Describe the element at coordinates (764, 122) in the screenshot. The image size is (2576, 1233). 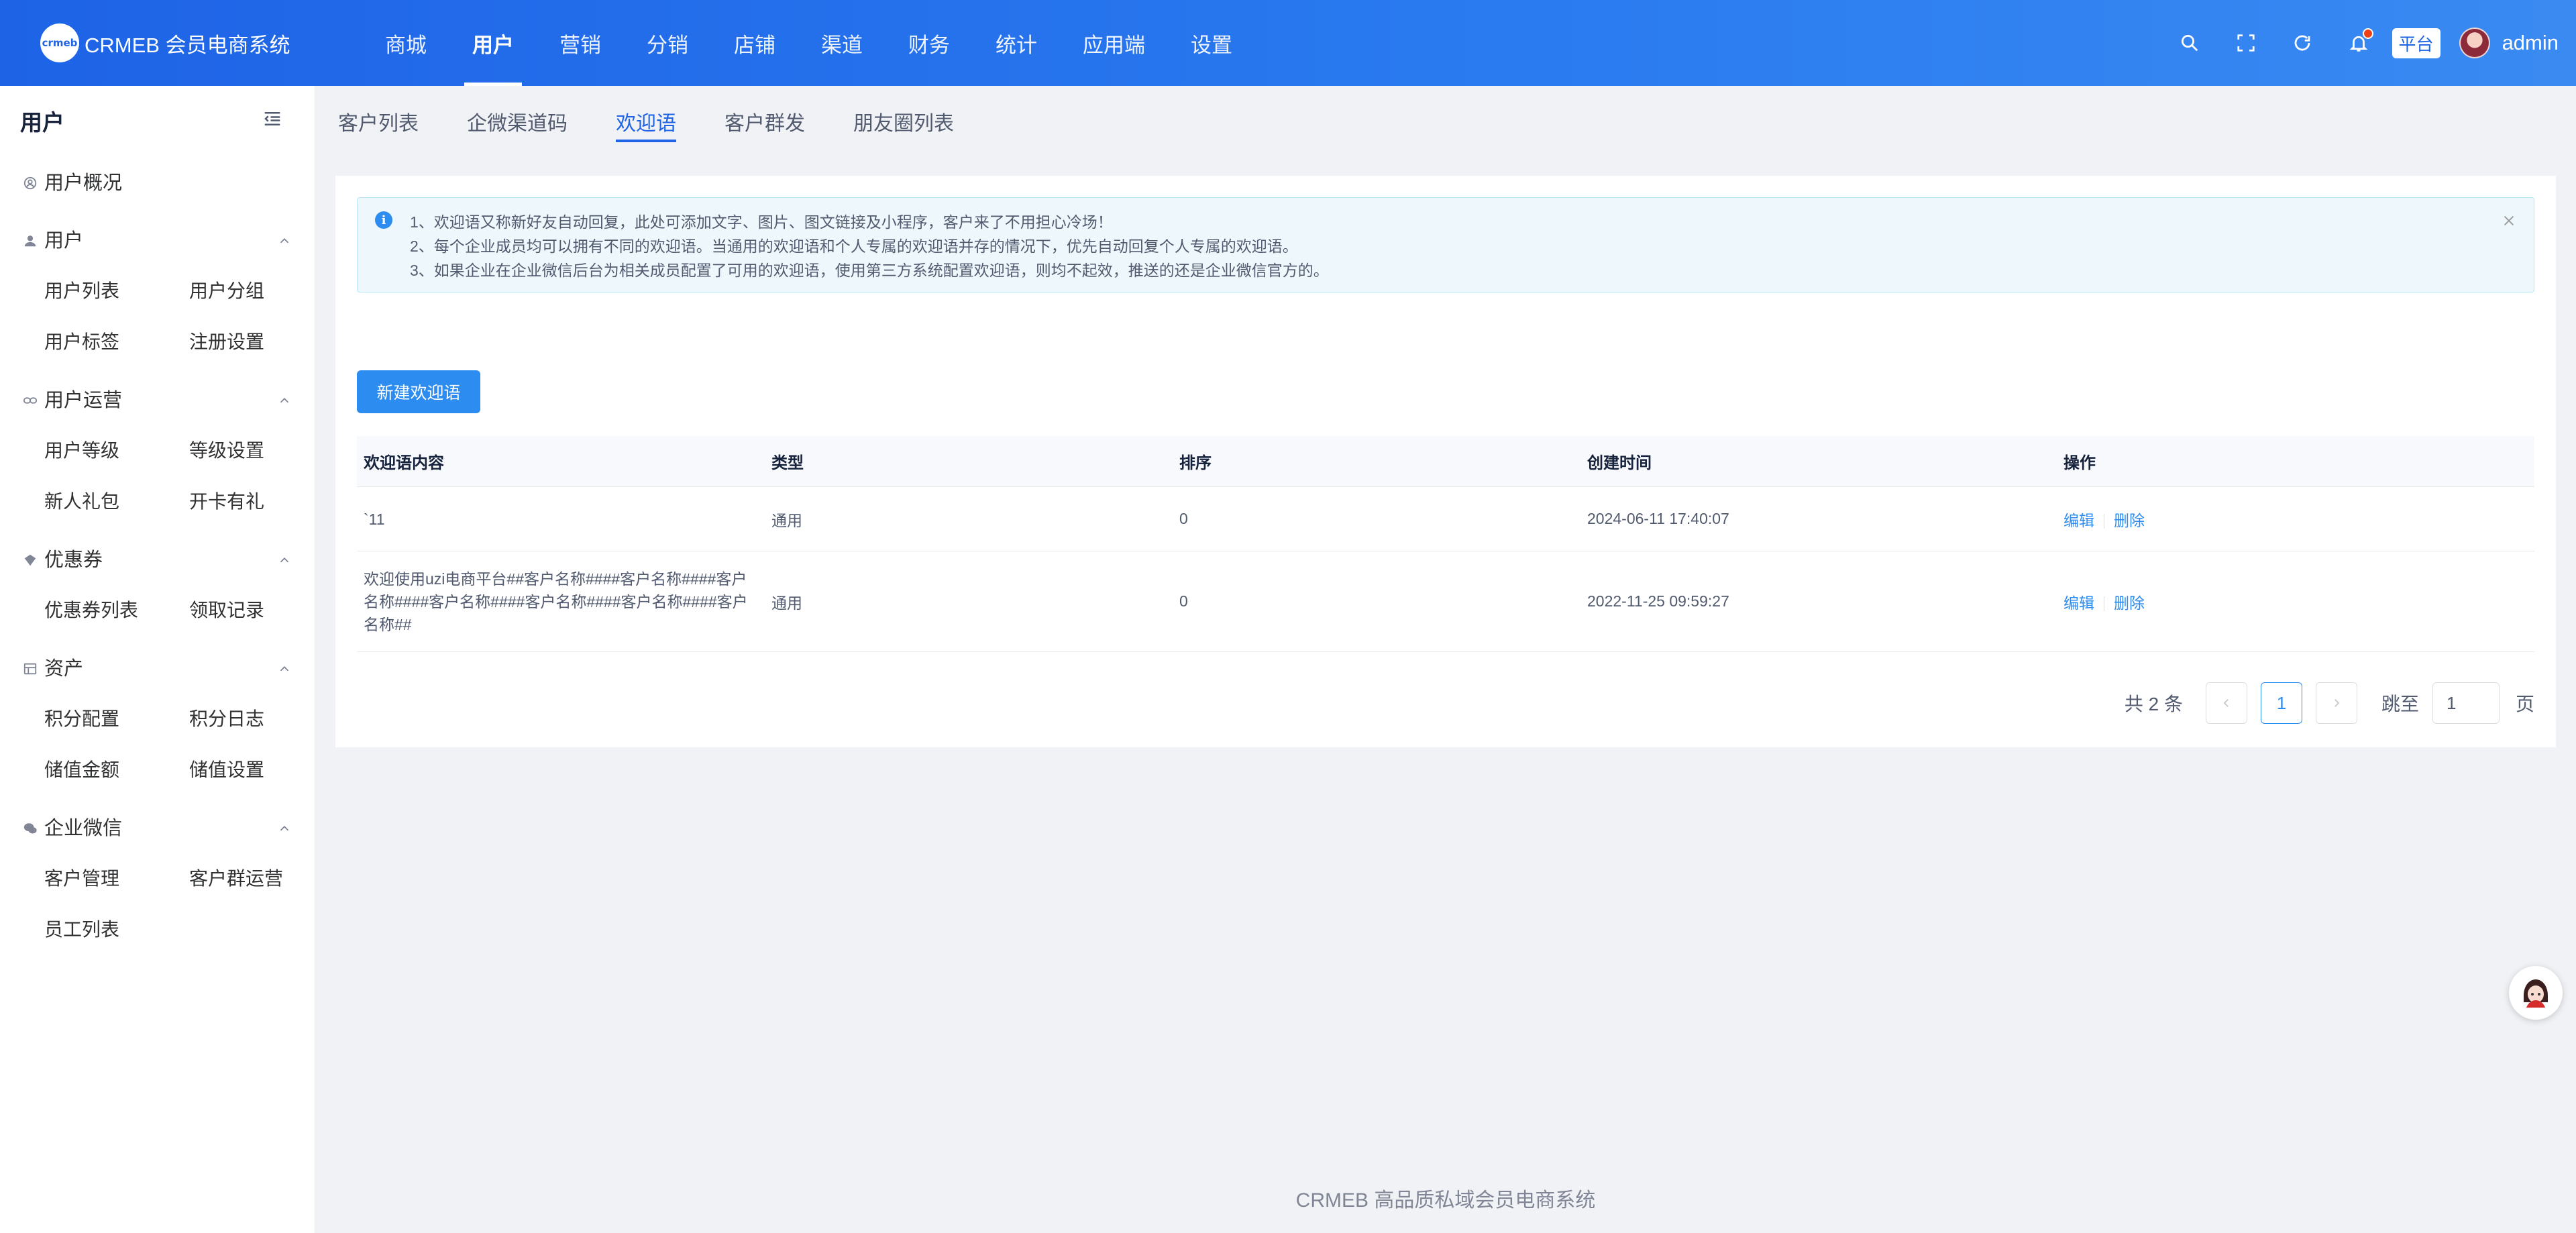
I see `tab-mass-message: 客户群发` at that location.